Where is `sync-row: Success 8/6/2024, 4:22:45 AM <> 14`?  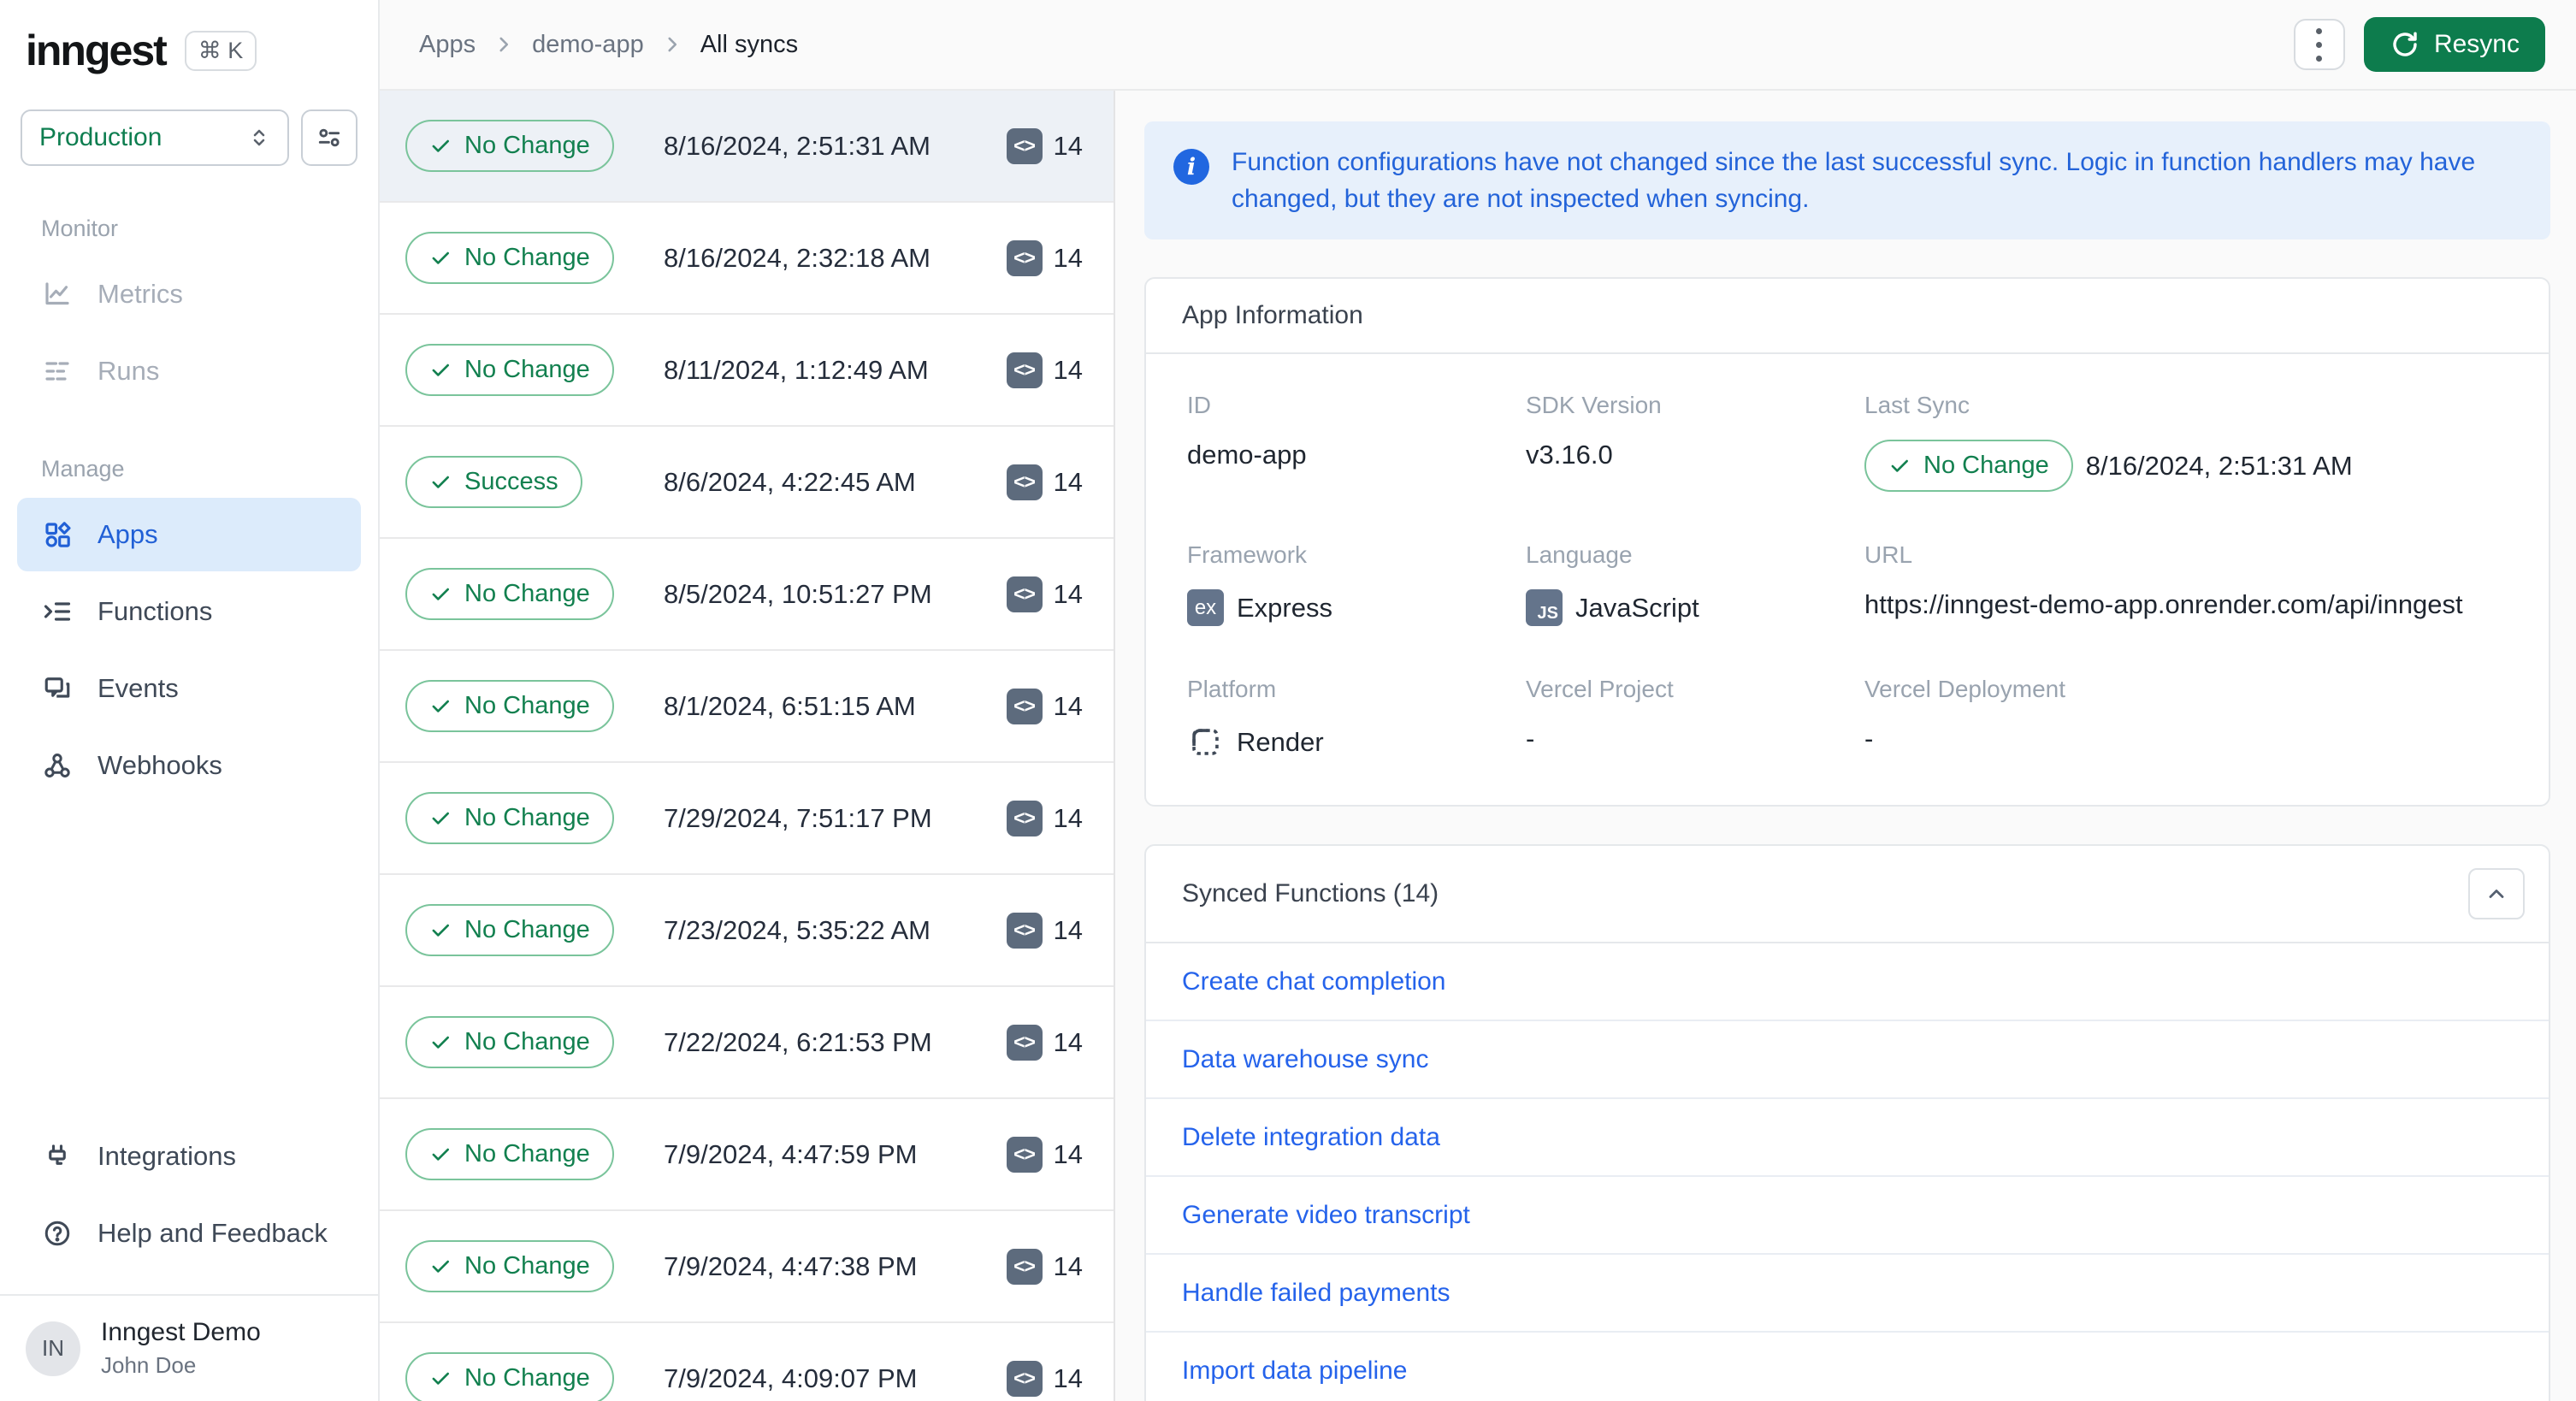
sync-row: Success 8/6/2024, 4:22:45 AM <> 14 is located at coordinates (747, 483).